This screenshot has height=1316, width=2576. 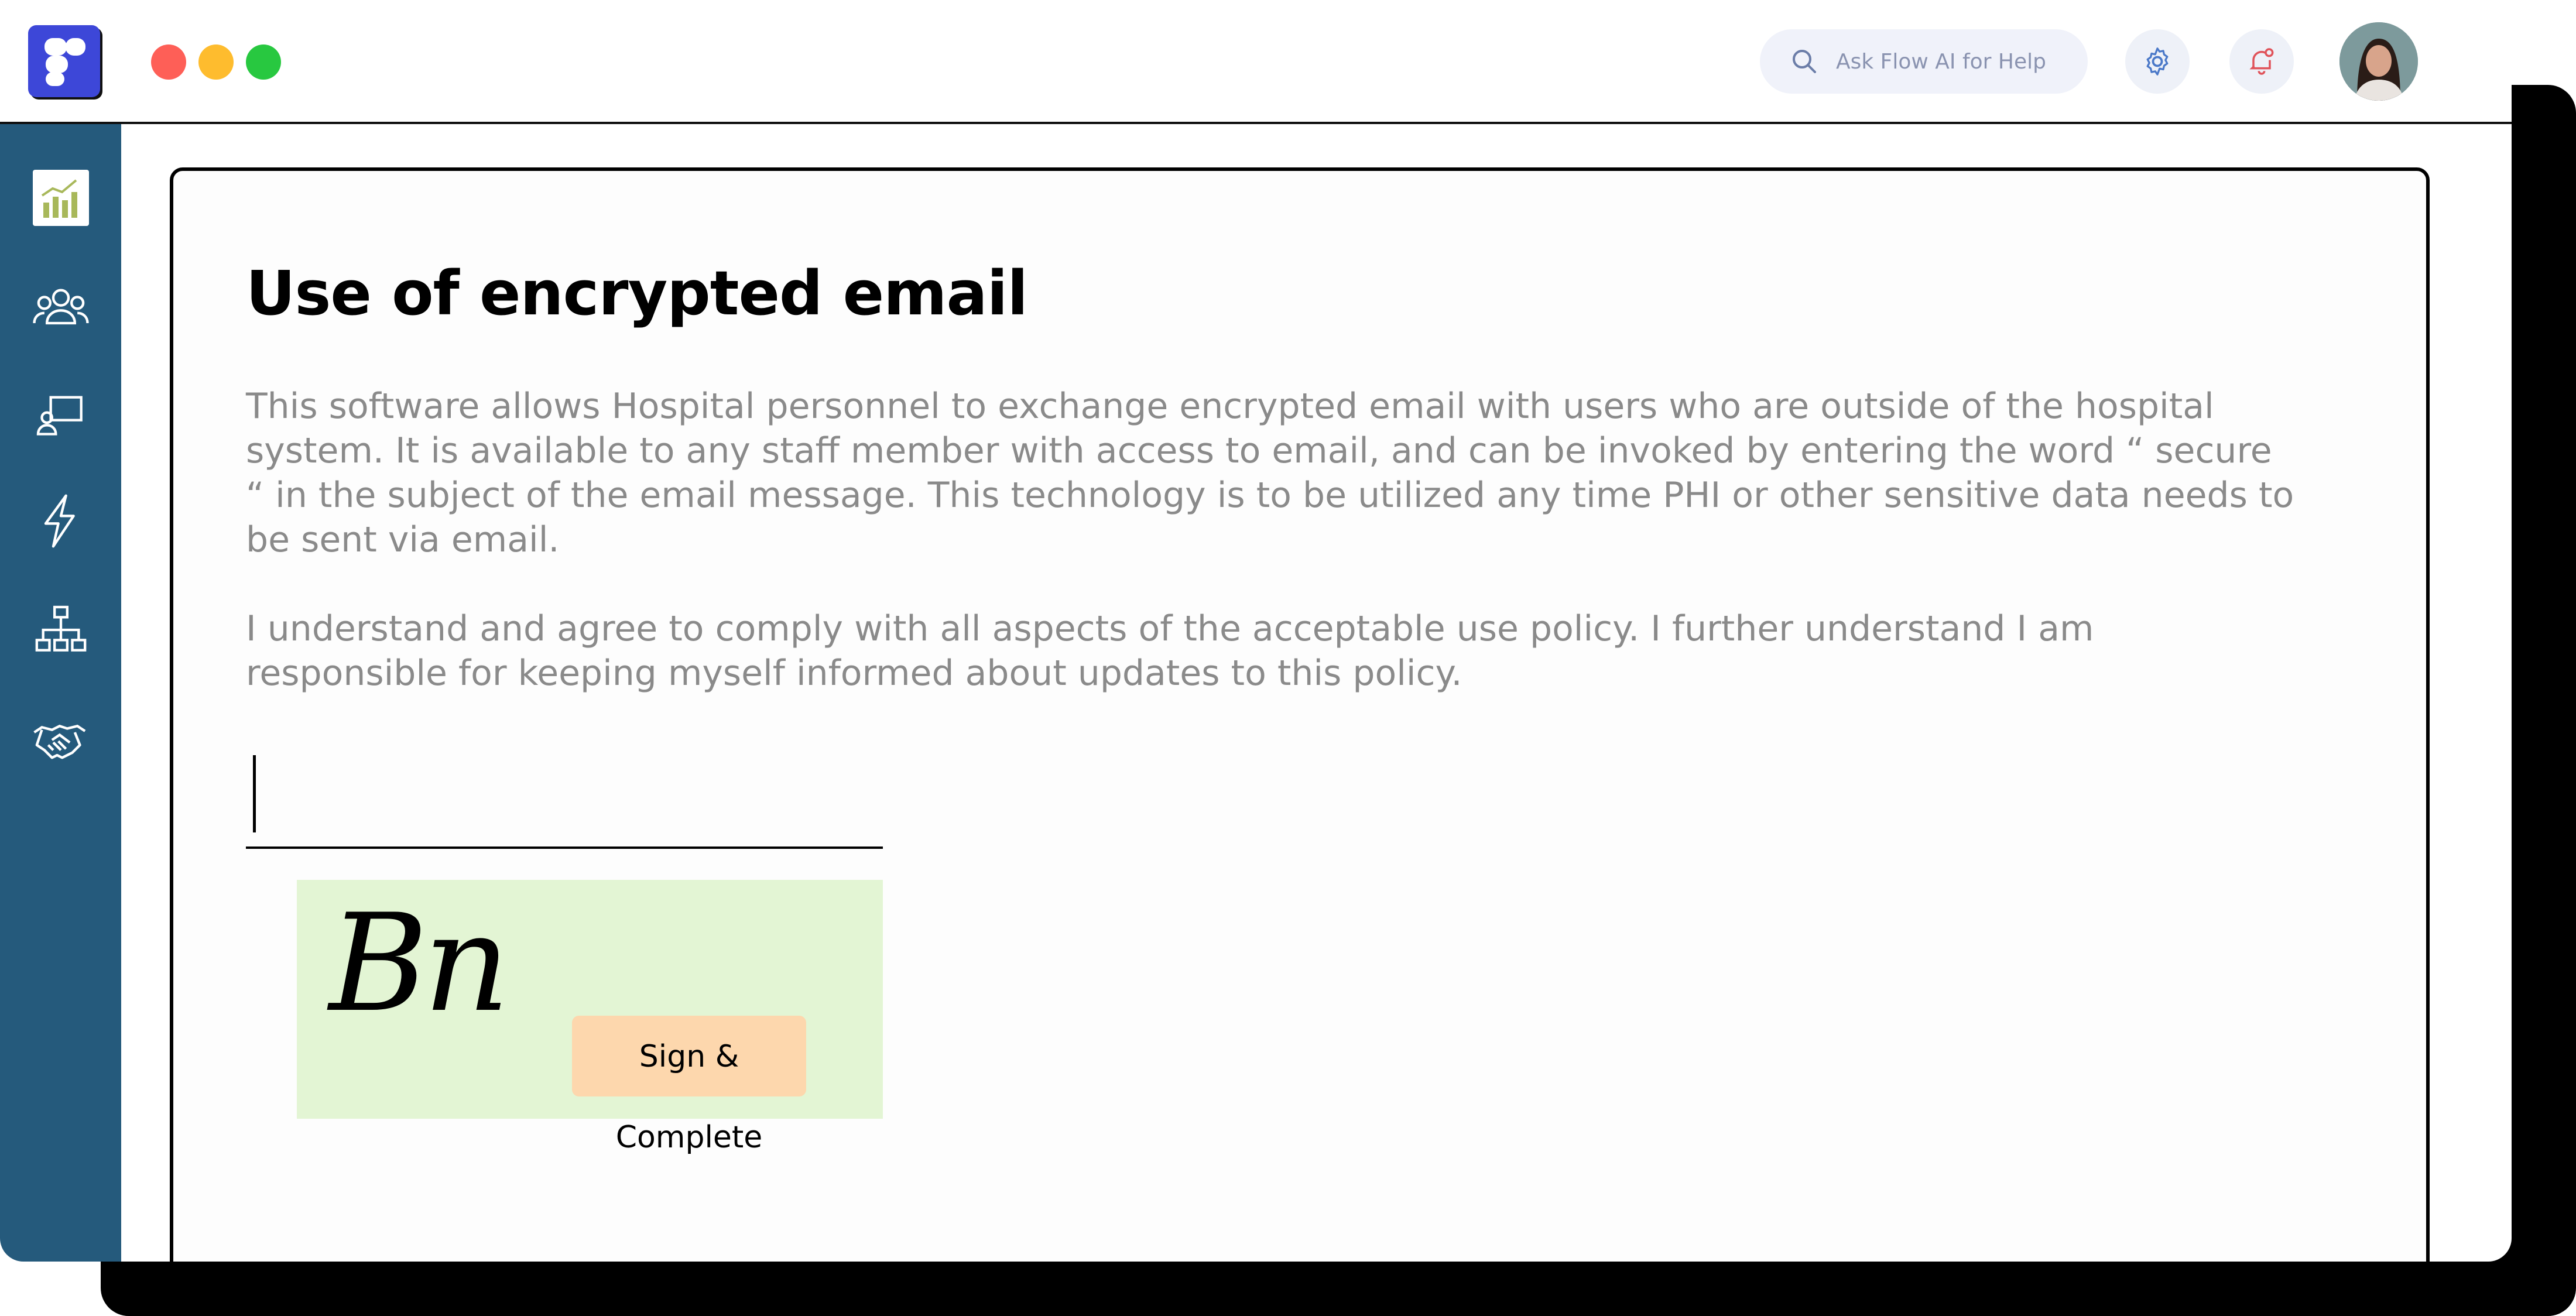 I want to click on gear-icon, so click(x=2157, y=61).